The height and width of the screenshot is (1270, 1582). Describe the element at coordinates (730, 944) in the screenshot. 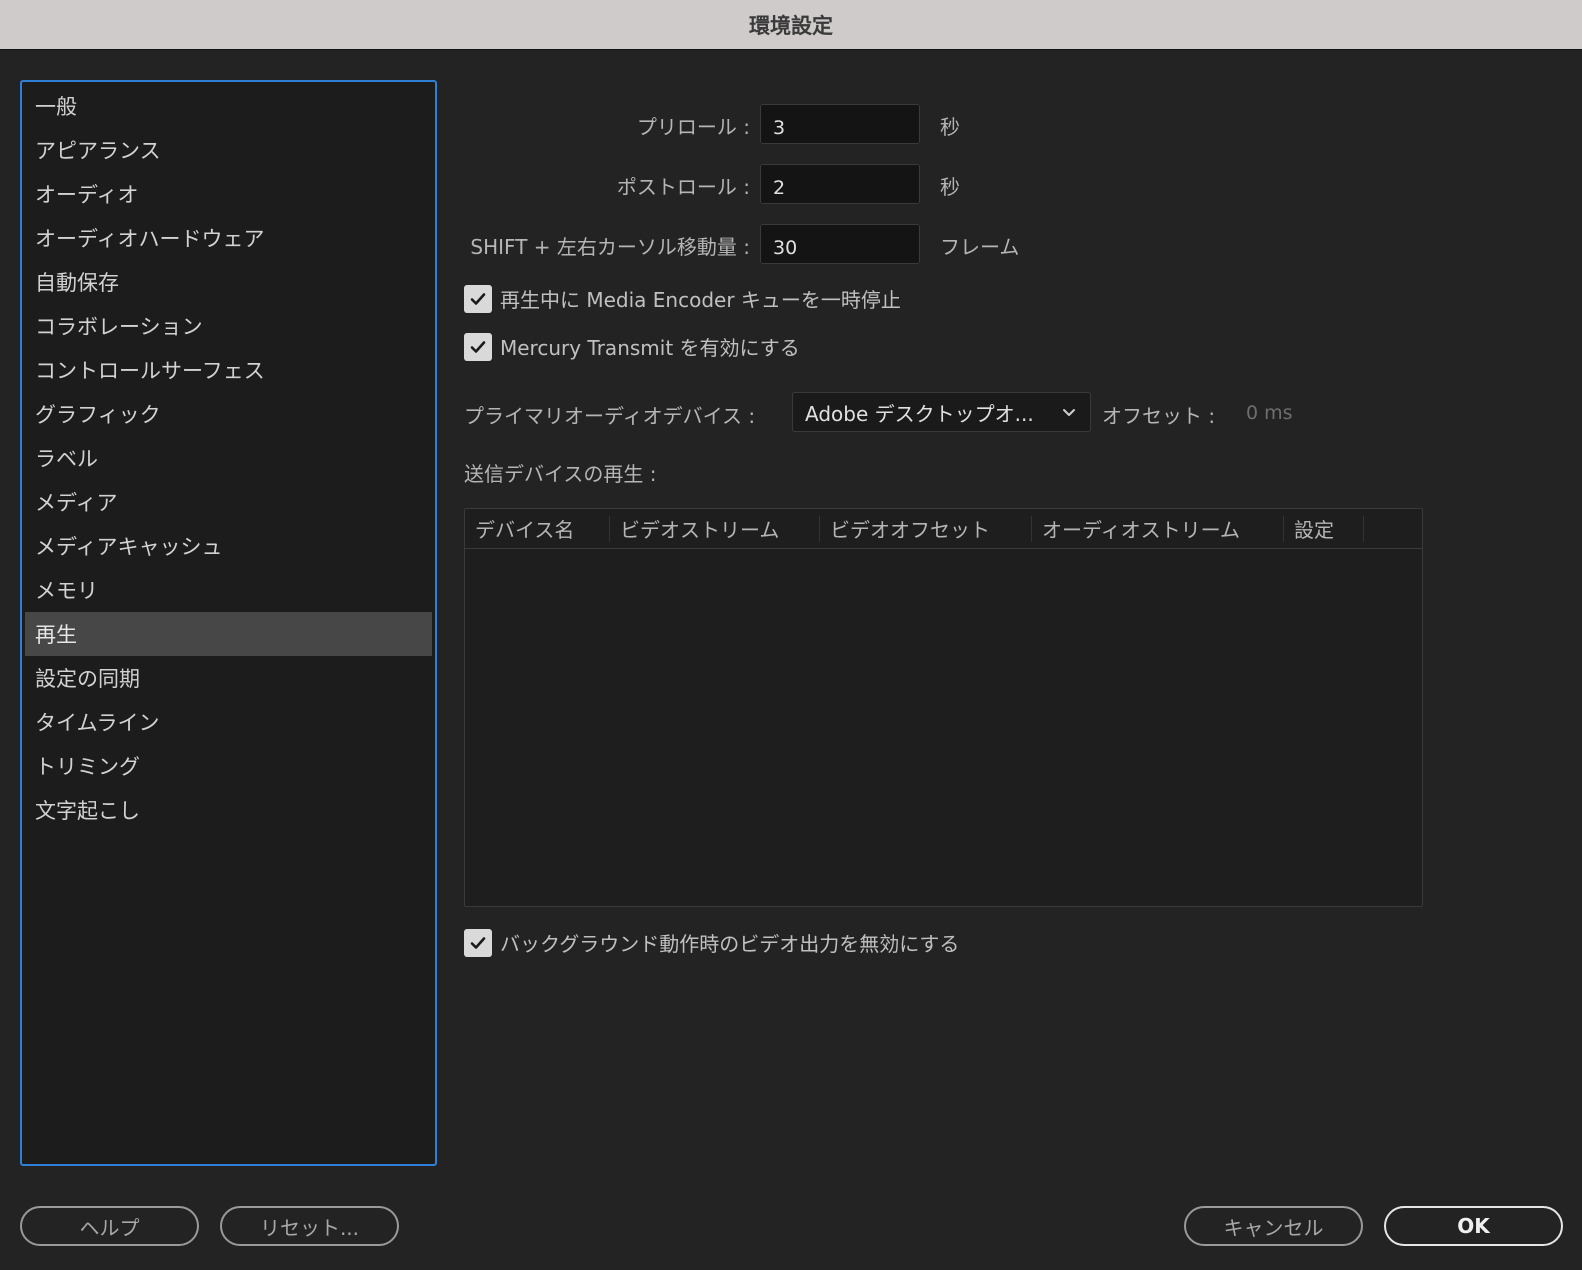

I see `background-video-label: バックグラウンド動作時のビデオ出力を無効にする` at that location.